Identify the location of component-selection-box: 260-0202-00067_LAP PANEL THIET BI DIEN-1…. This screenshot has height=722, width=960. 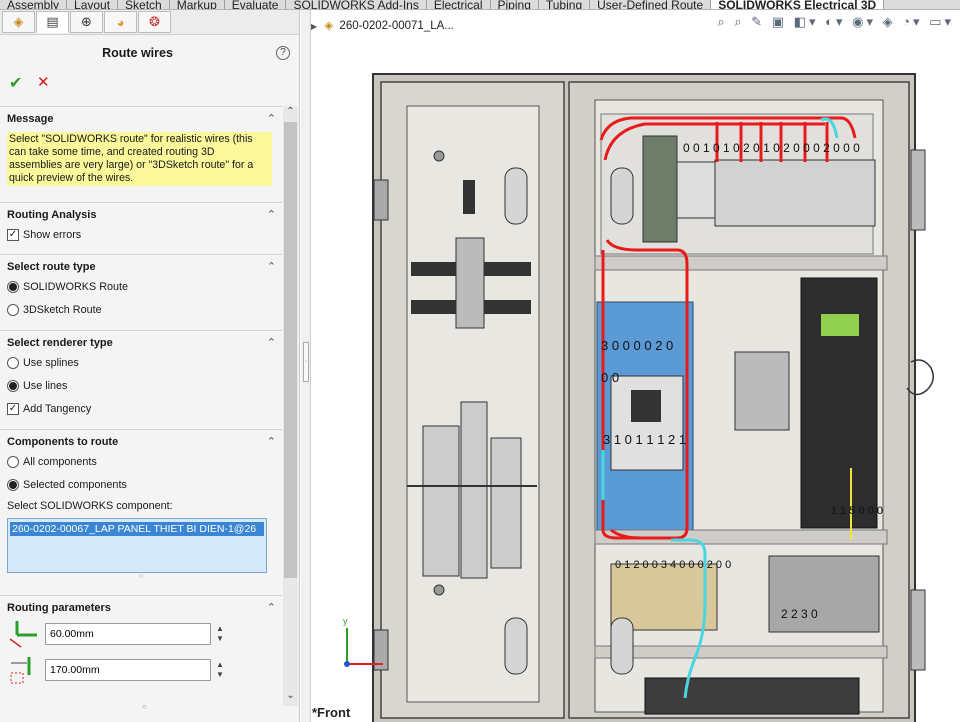
(137, 545).